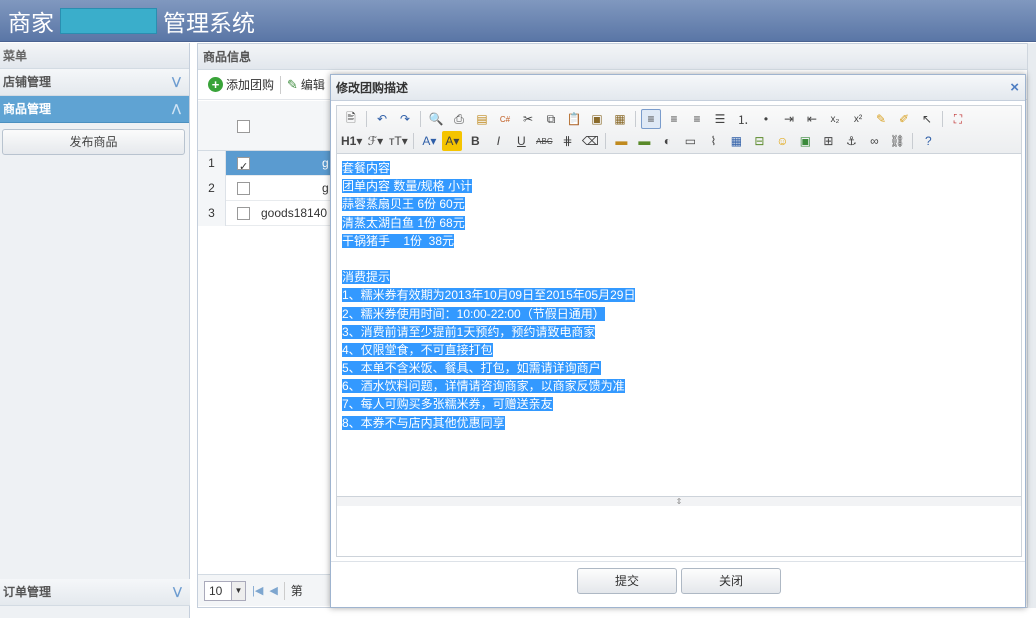 Image resolution: width=1036 pixels, height=618 pixels. Describe the element at coordinates (782, 141) in the screenshot. I see `emoticon-icon: ☺` at that location.